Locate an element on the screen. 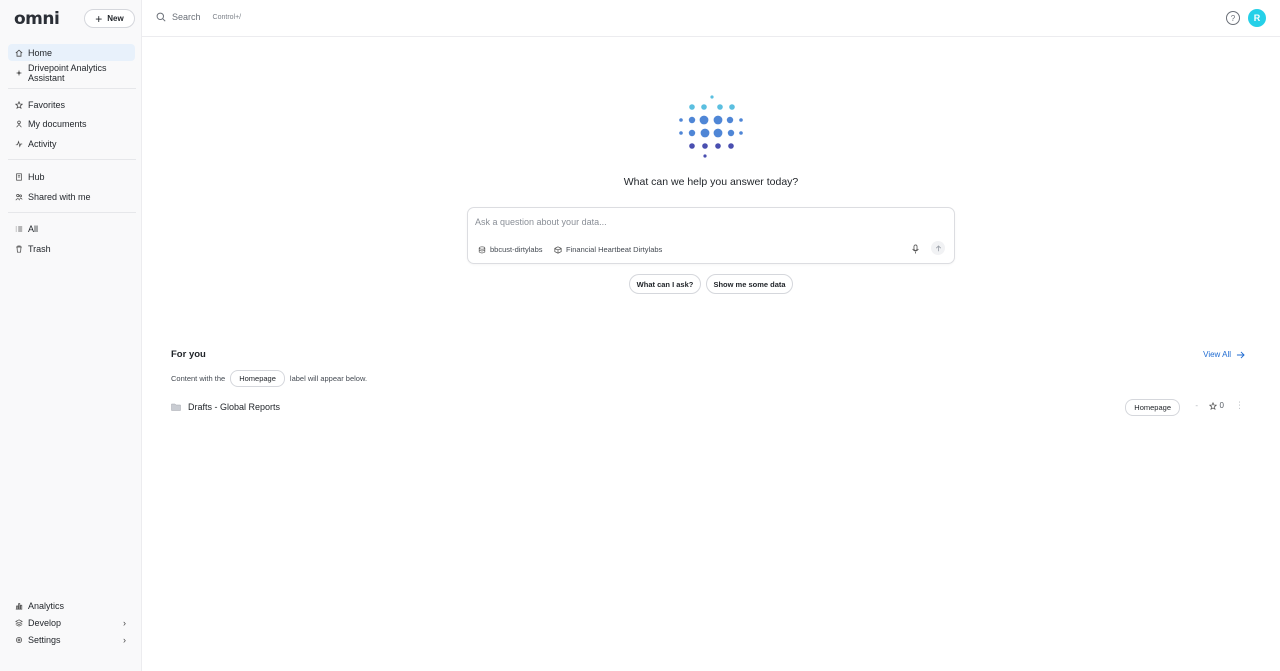  model-selector: Financial Heartbeat Dirtylabs is located at coordinates (608, 249).